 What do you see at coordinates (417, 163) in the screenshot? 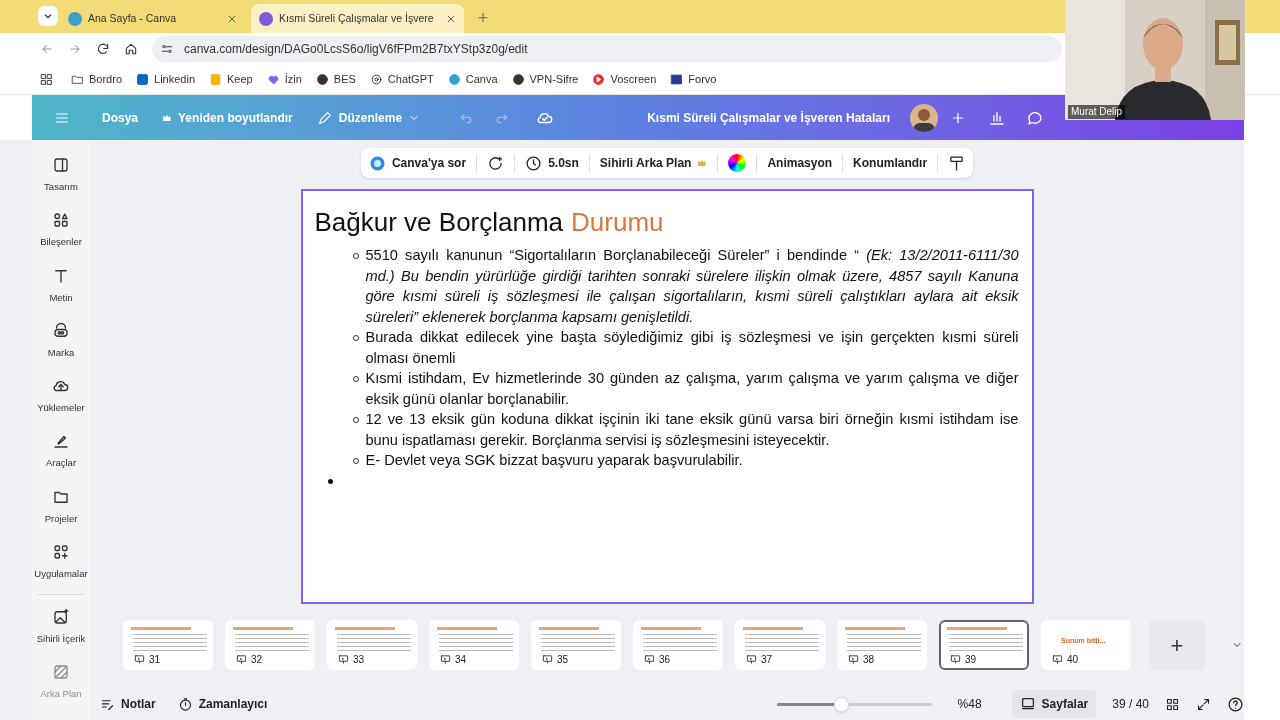
I see `toolbar-button: Canva'ya sor` at bounding box center [417, 163].